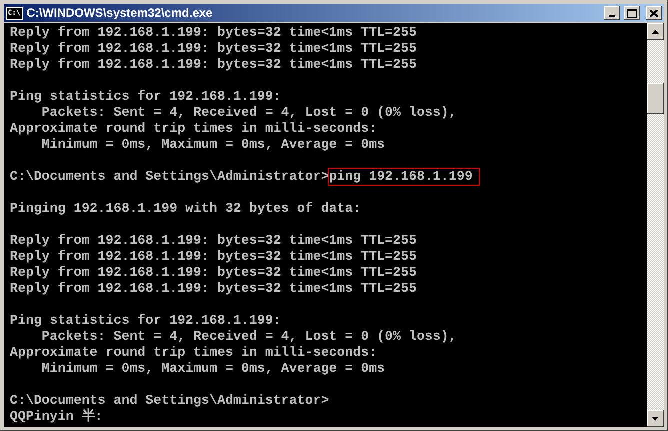  What do you see at coordinates (404, 177) in the screenshot?
I see `typed-command: ping 192.168.1.199` at bounding box center [404, 177].